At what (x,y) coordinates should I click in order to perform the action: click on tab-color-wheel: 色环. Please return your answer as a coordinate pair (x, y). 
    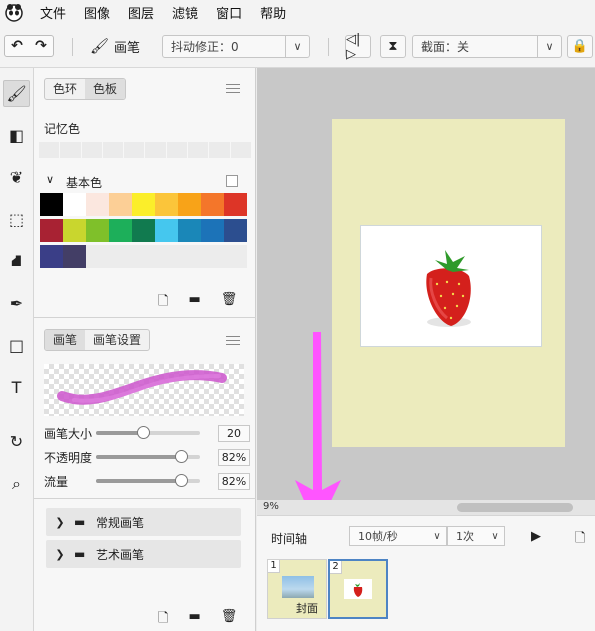
    Looking at the image, I should click on (65, 89).